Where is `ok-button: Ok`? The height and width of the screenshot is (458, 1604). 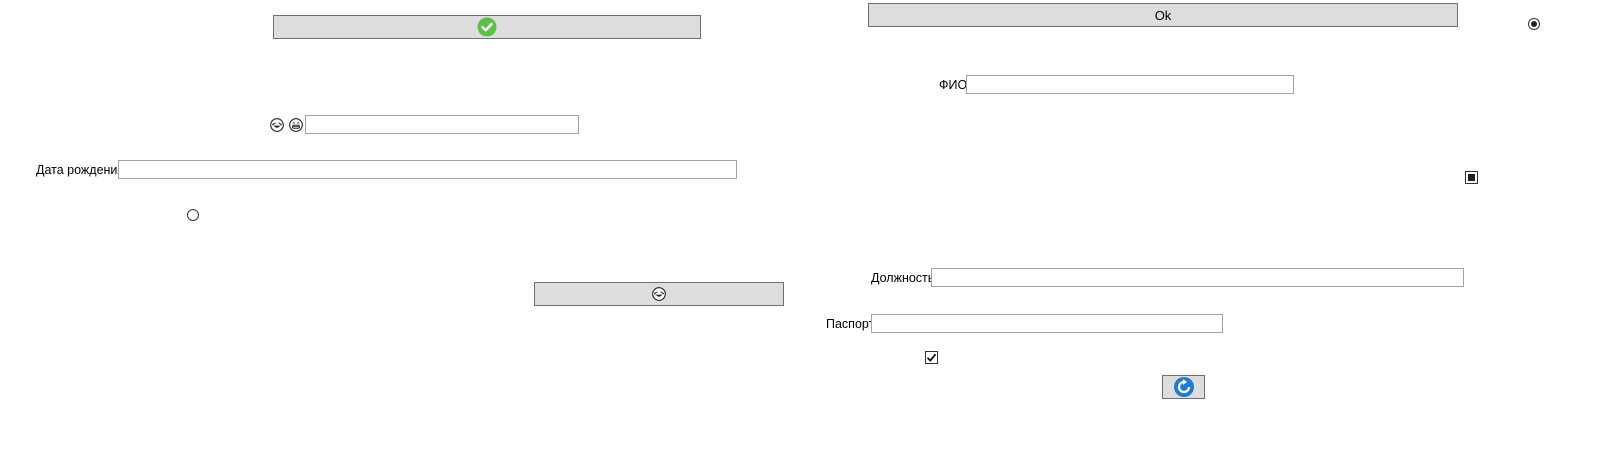
ok-button: Ok is located at coordinates (1163, 15).